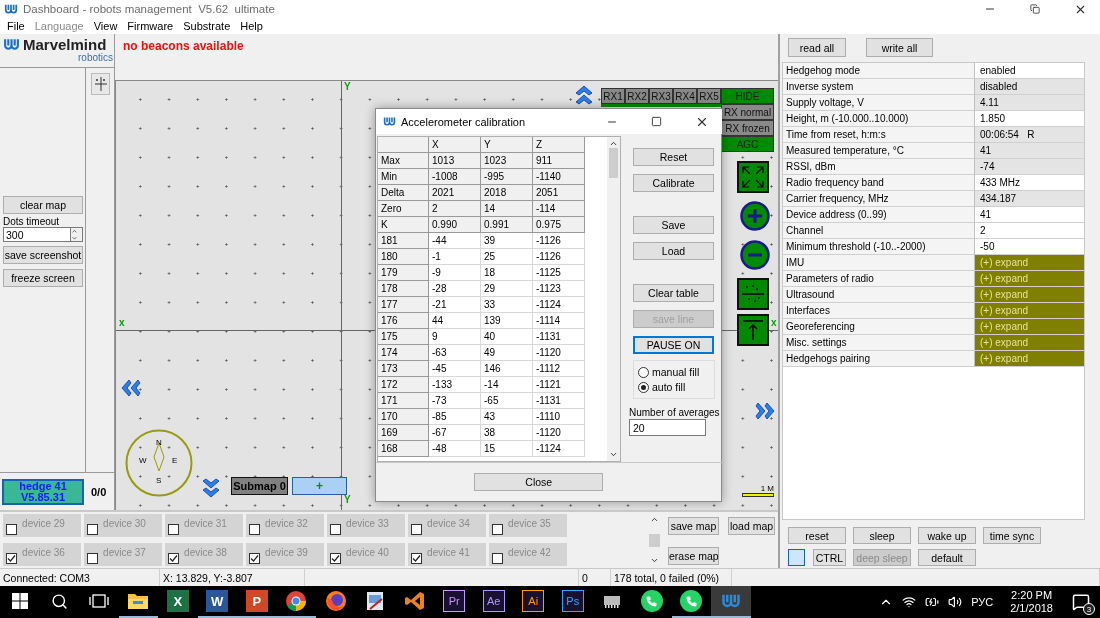 This screenshot has width=1100, height=618. Describe the element at coordinates (1029, 167) in the screenshot. I see `property-value: -74` at that location.